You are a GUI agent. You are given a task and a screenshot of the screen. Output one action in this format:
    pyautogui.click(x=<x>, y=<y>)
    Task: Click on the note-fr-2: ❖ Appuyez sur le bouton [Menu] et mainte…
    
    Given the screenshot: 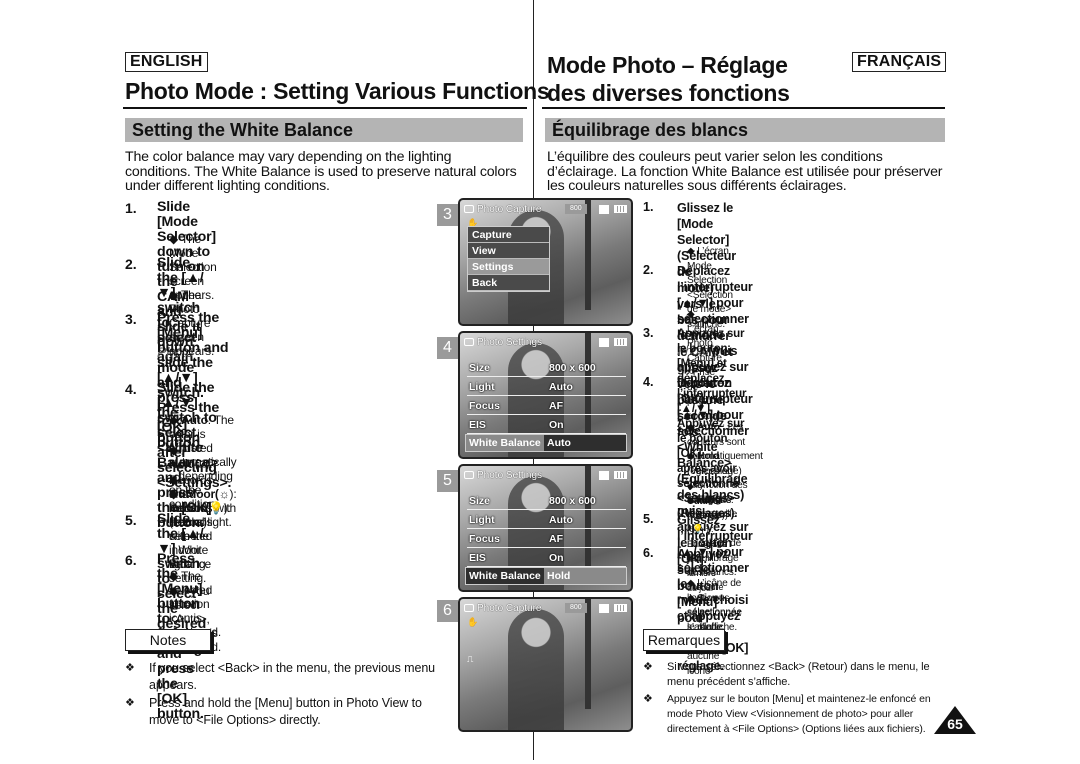 What is the action you would take?
    pyautogui.click(x=787, y=714)
    